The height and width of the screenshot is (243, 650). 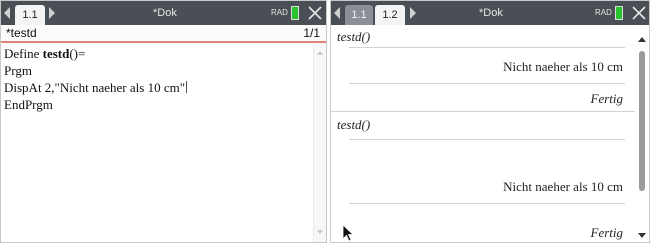 What do you see at coordinates (187, 87) in the screenshot?
I see `text-cursor` at bounding box center [187, 87].